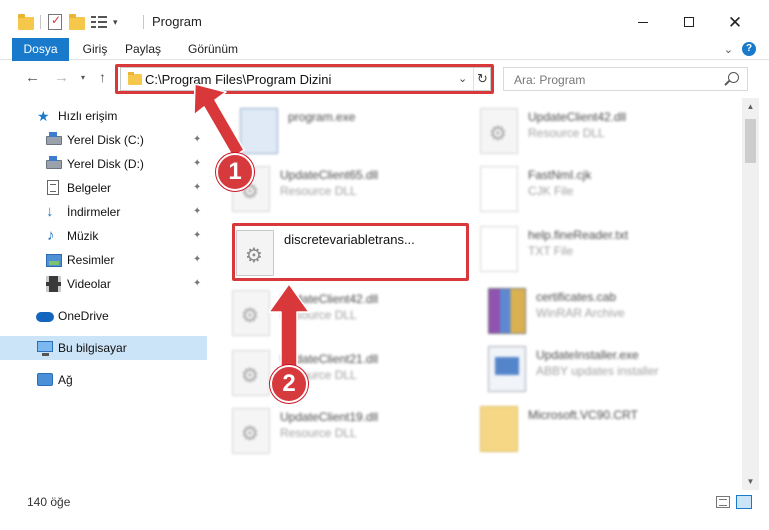 This screenshot has height=530, width=769. I want to click on minimize-button, so click(643, 22).